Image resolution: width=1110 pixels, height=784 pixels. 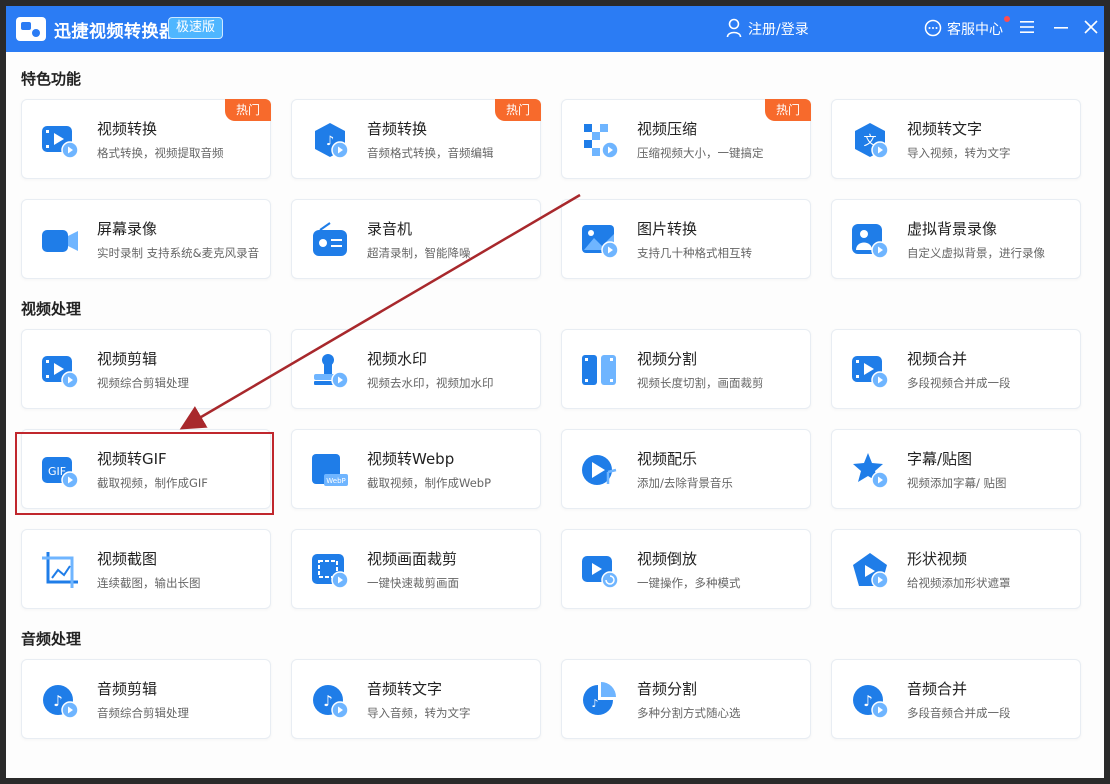 What do you see at coordinates (976, 253) in the screenshot?
I see `card-description: 自定义虚拟背景，进行录像` at bounding box center [976, 253].